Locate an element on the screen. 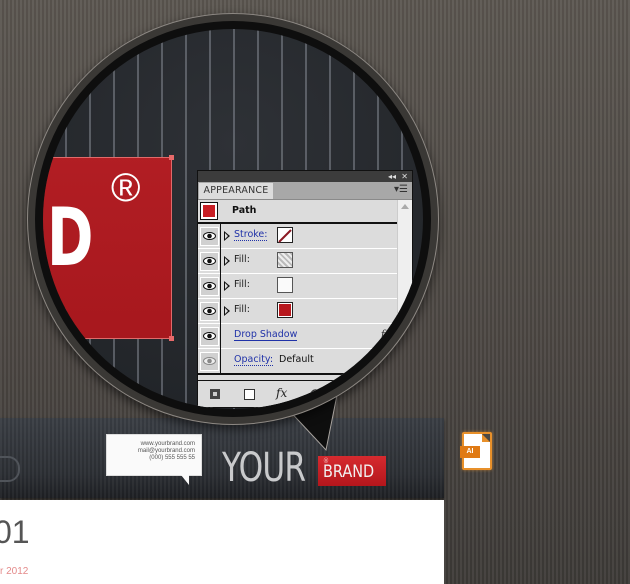  panel-footer: fx is located at coordinates (305, 393).